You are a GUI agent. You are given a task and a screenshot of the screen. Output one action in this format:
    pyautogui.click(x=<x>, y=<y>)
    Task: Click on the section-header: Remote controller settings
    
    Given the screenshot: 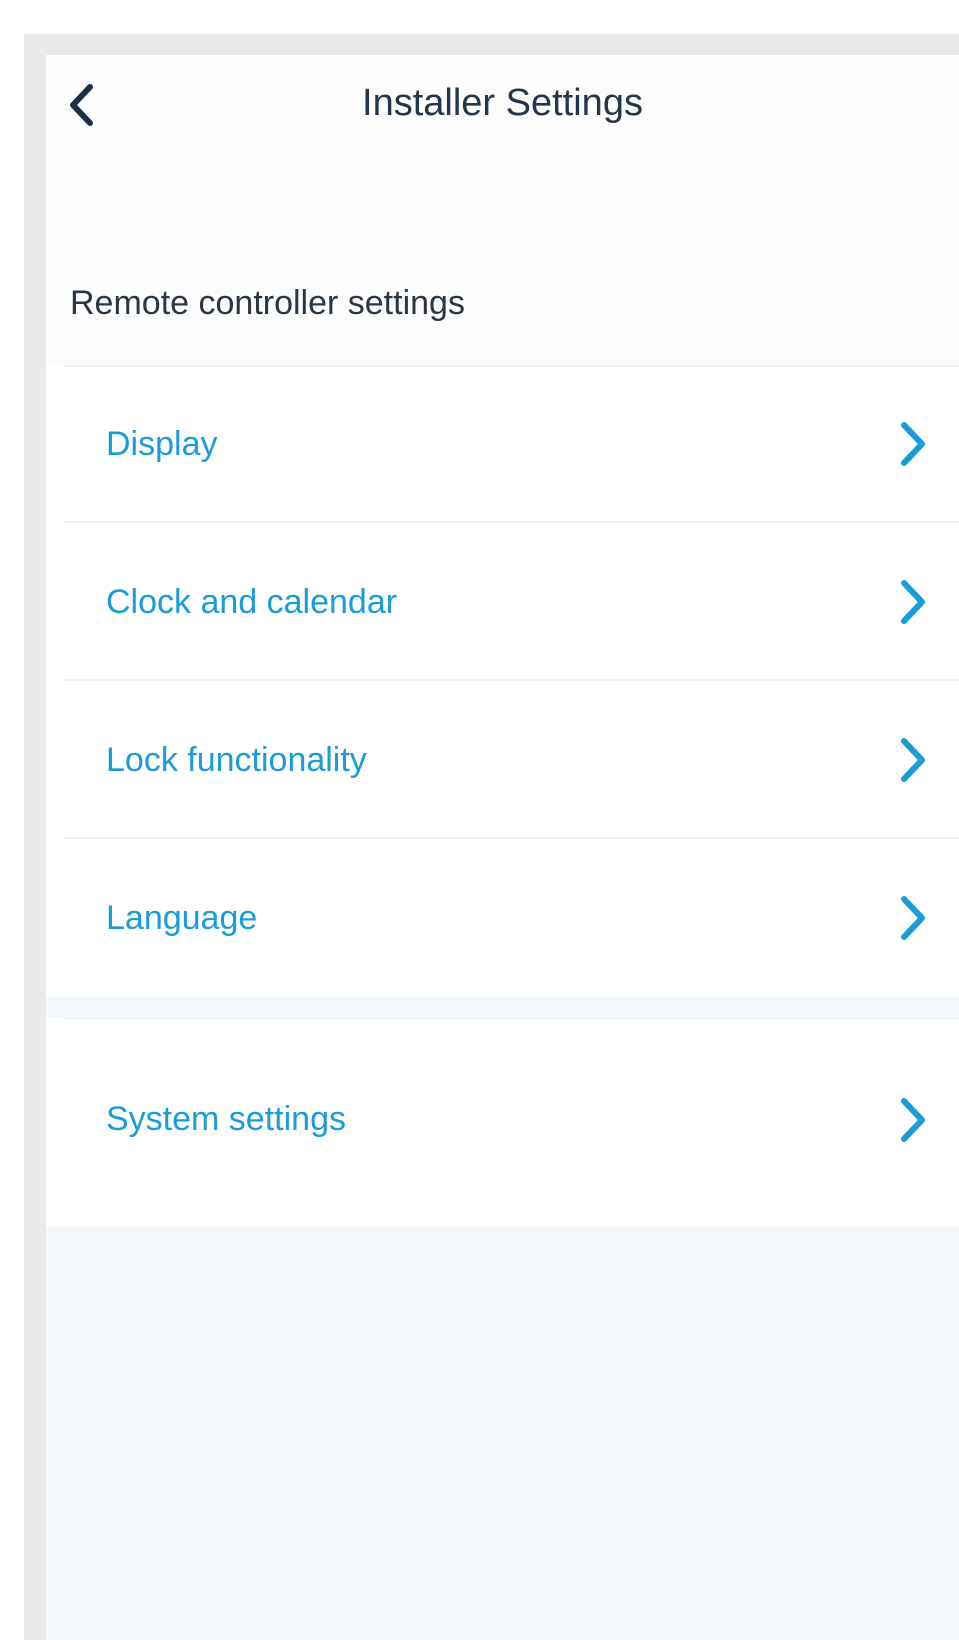 What is the action you would take?
    pyautogui.click(x=502, y=310)
    